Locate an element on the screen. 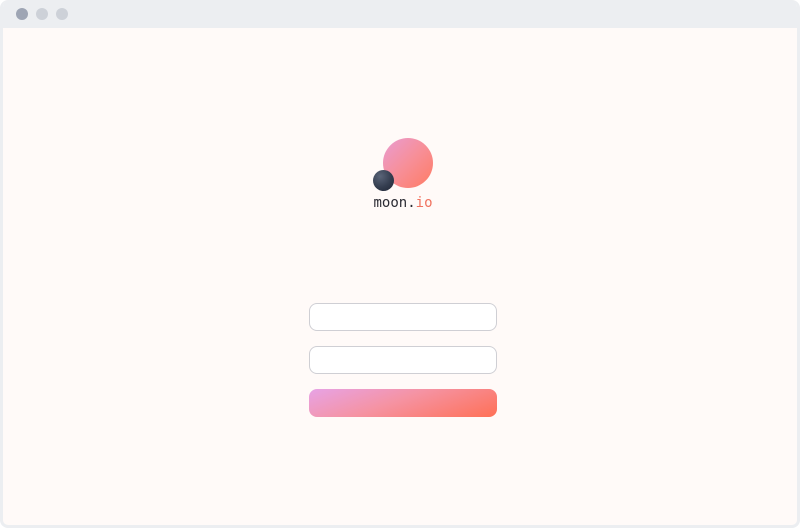  window-minimize-button is located at coordinates (42, 14).